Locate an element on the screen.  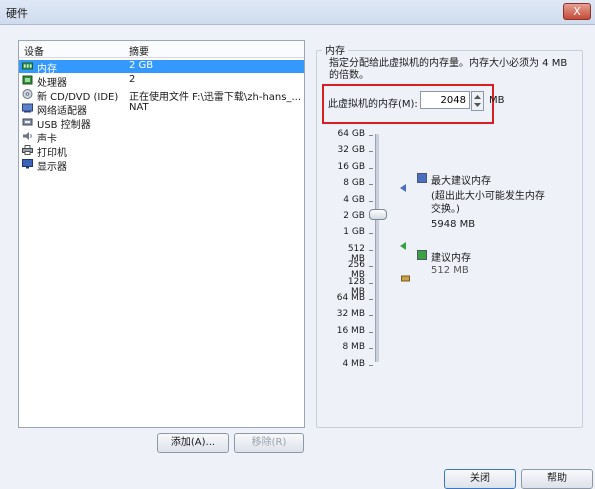
scale-label: 32 MB is located at coordinates (350, 314).